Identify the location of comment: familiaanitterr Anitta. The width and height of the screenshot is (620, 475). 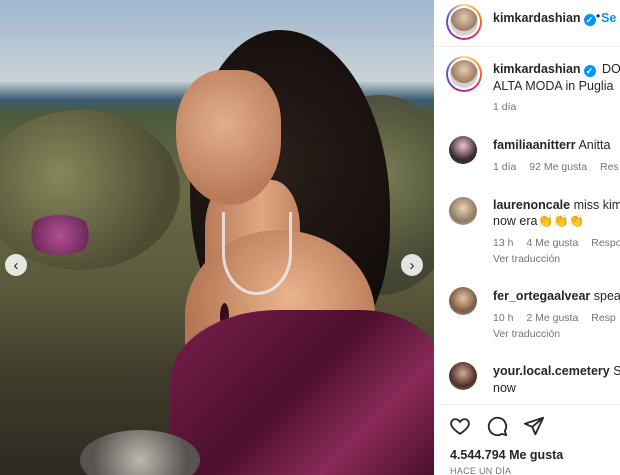
(551, 145).